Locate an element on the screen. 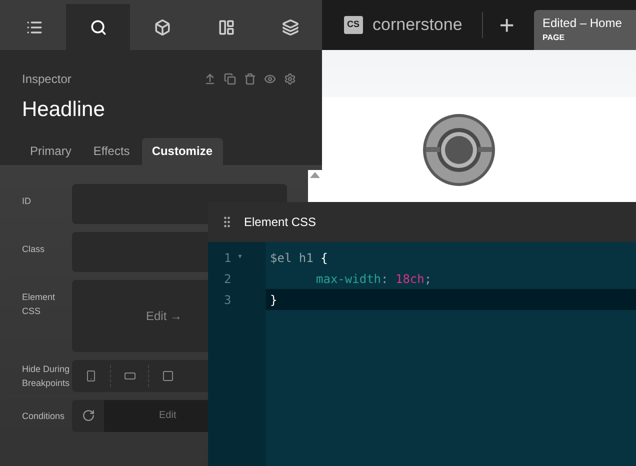 The image size is (636, 466). inspector-tab: Effects is located at coordinates (111, 151).